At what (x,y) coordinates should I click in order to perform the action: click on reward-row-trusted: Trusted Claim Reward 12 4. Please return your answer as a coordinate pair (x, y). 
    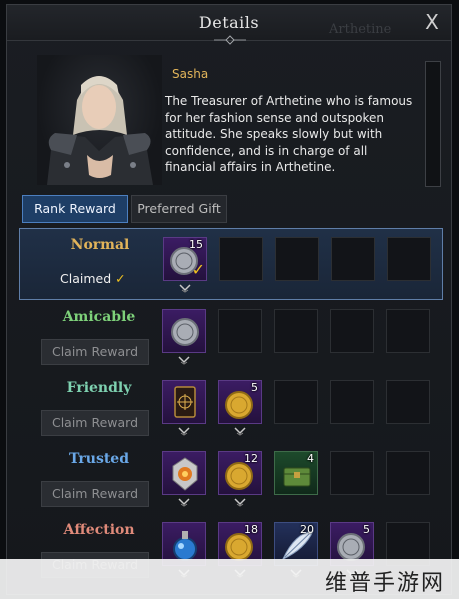
    Looking at the image, I should click on (231, 479).